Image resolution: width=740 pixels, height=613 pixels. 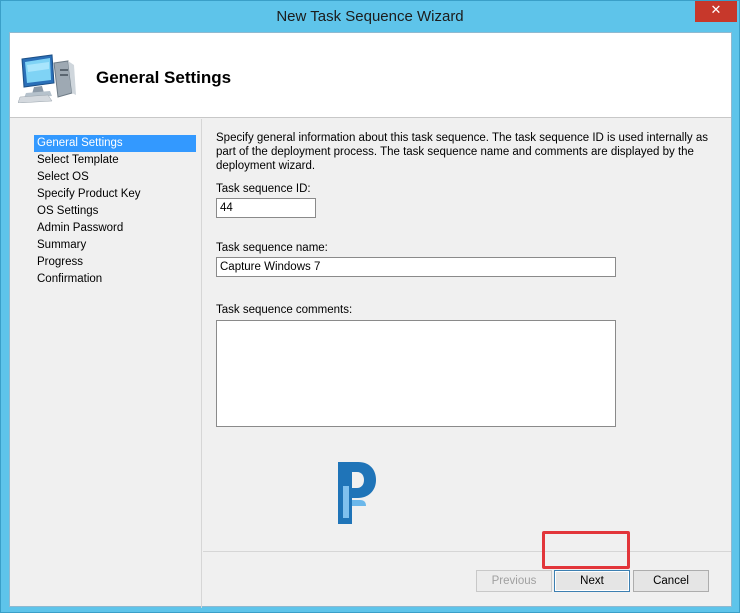 What do you see at coordinates (266, 208) in the screenshot?
I see `task-sequence-id-input: 44` at bounding box center [266, 208].